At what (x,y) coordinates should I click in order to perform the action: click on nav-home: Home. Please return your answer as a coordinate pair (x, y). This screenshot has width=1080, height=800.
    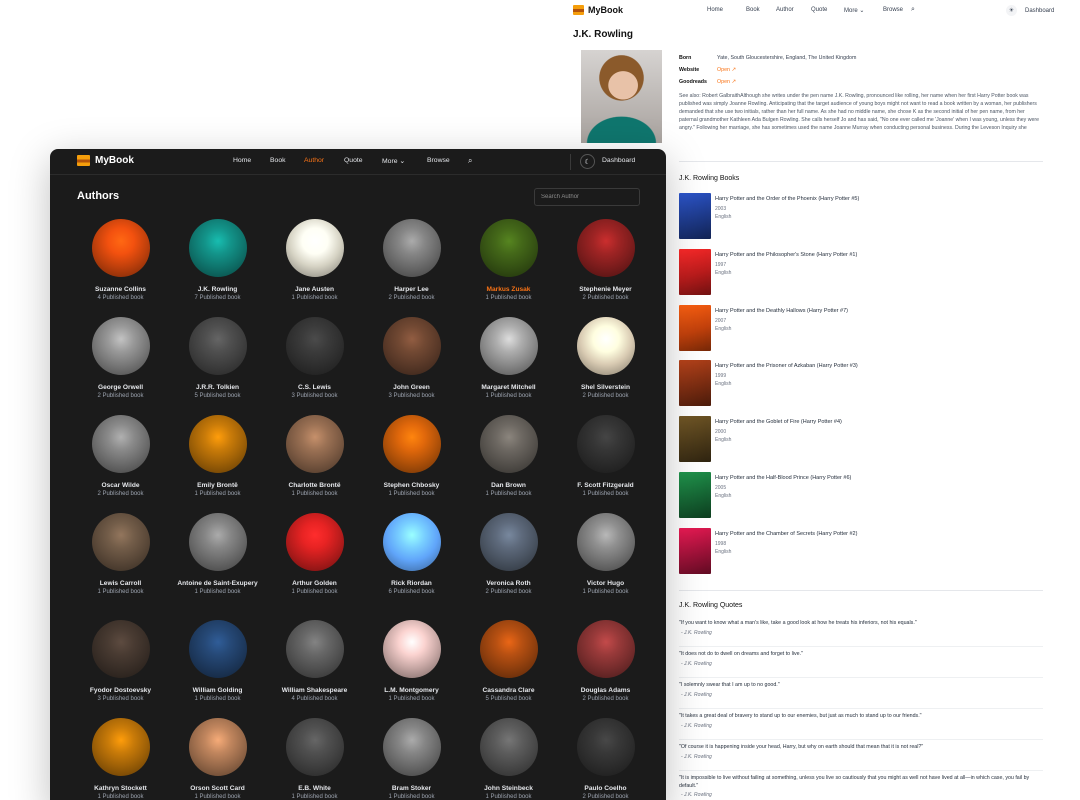
    Looking at the image, I should click on (726, 10).